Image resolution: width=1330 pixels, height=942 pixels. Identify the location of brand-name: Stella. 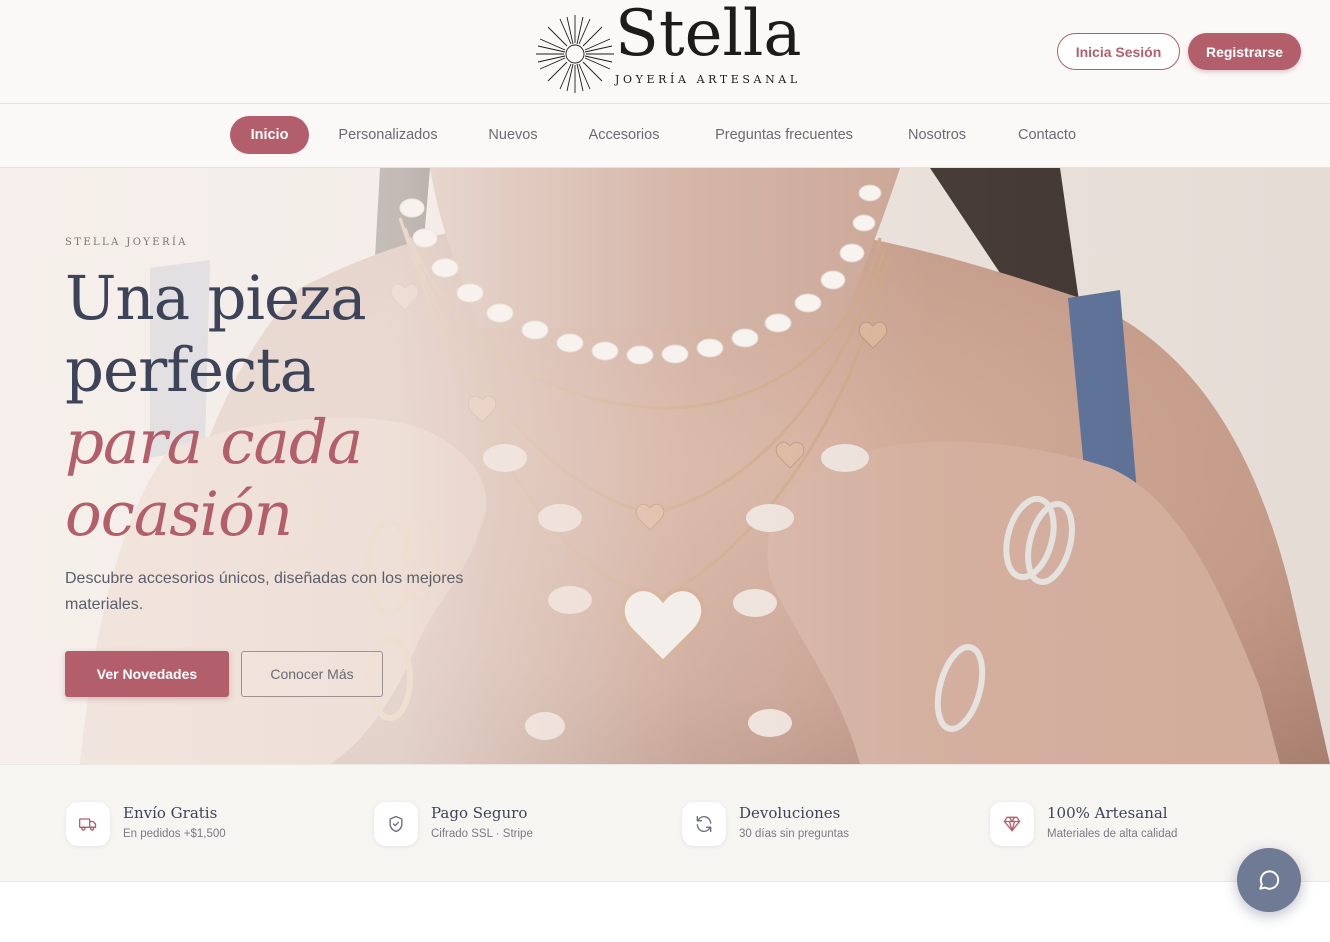
(708, 35).